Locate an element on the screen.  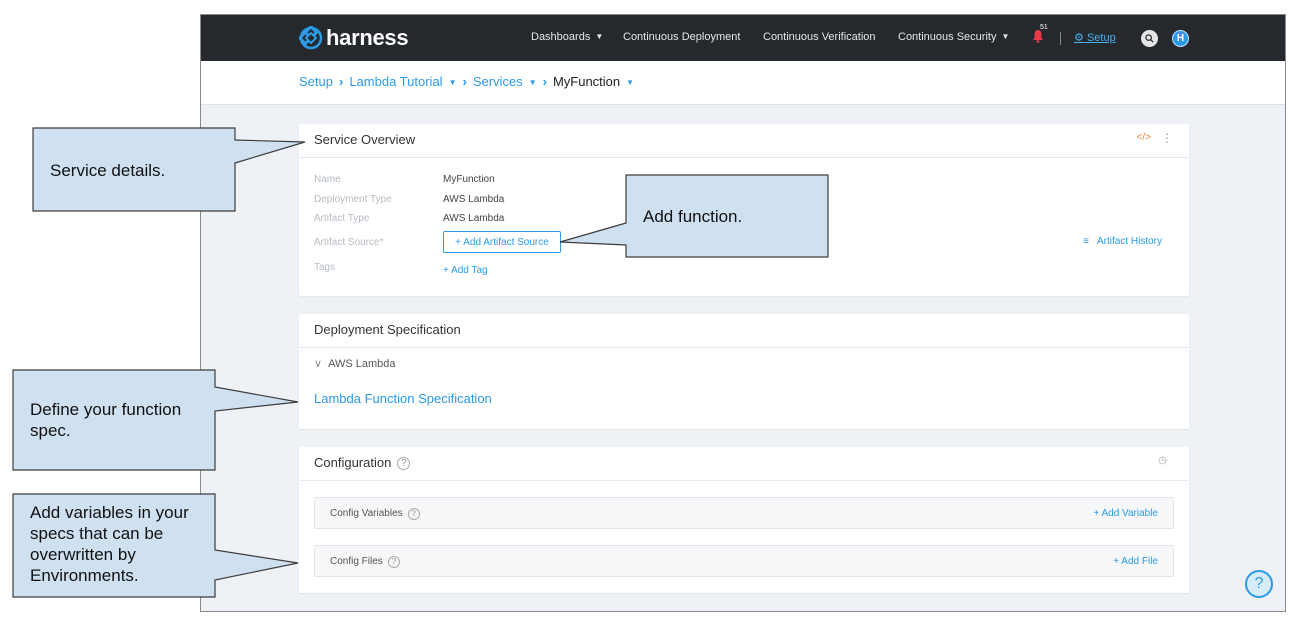
setup-label: Setup is located at coordinates (1101, 38).